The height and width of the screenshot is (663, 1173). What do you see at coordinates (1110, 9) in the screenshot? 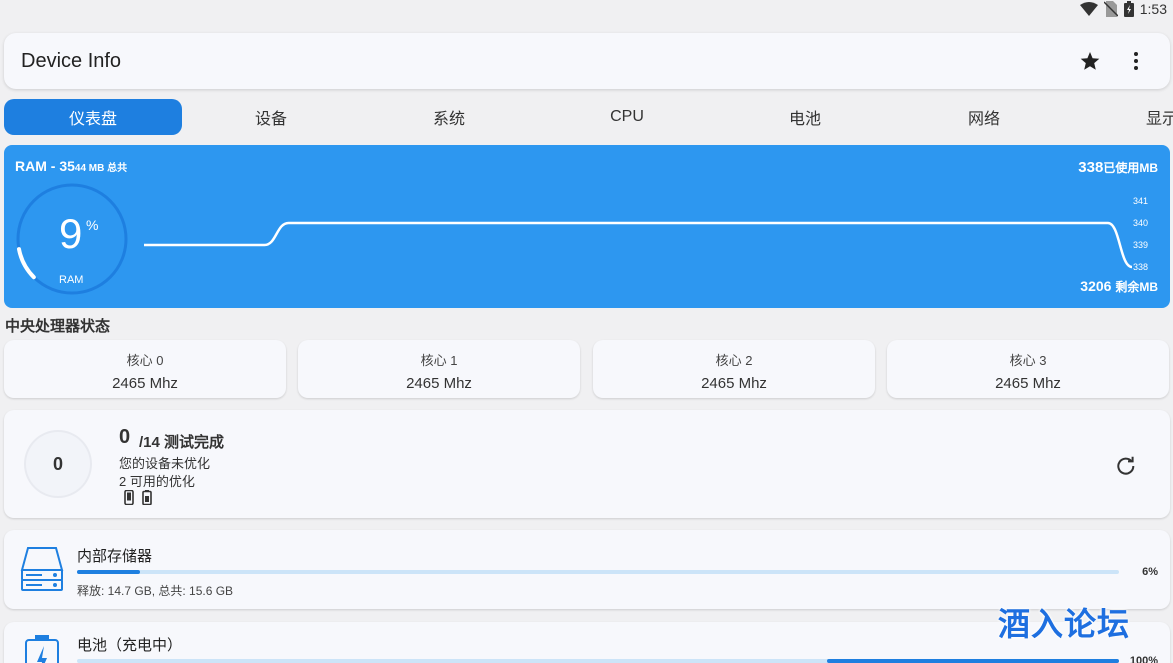
I see `no-sim-icon` at bounding box center [1110, 9].